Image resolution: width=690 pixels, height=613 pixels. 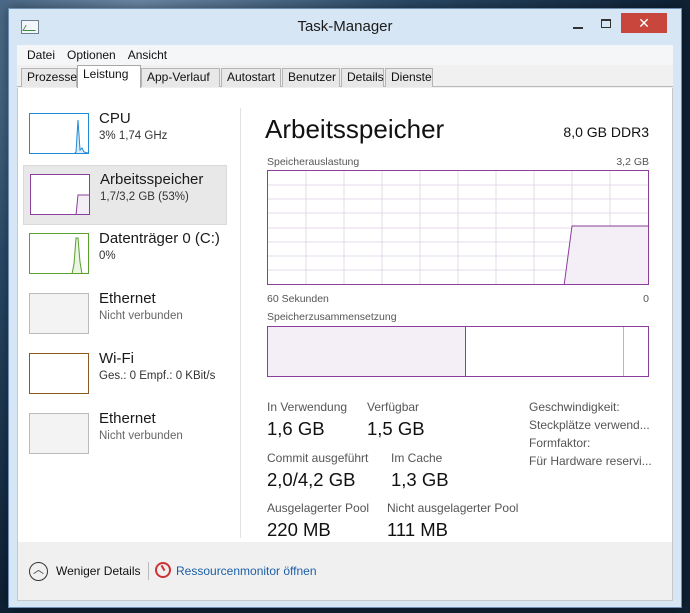 What do you see at coordinates (59, 373) in the screenshot?
I see `wifi-thumbnail-graph` at bounding box center [59, 373].